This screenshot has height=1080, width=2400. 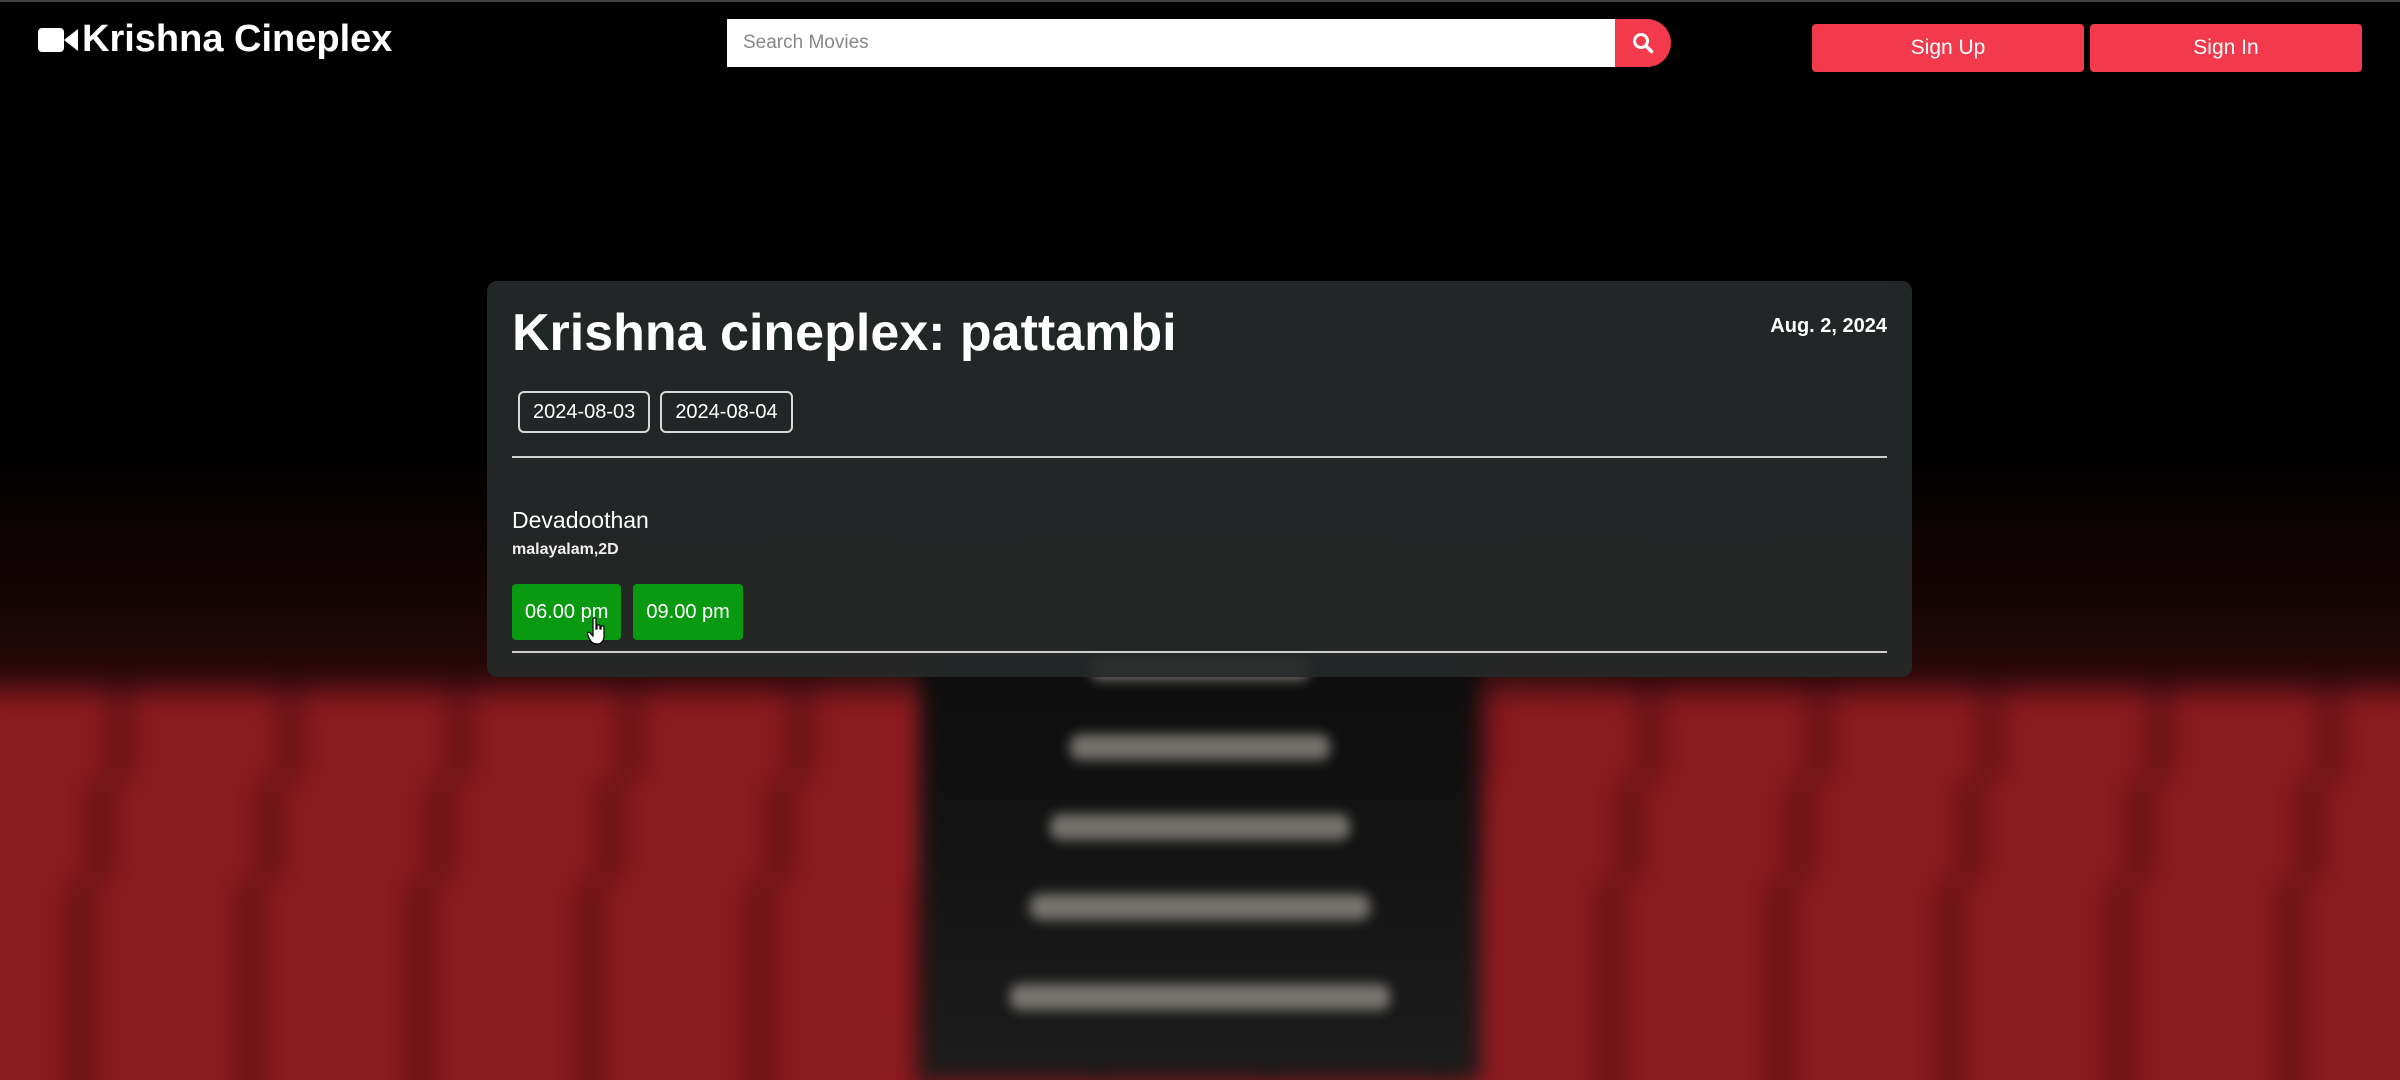 What do you see at coordinates (688, 612) in the screenshot?
I see `showtime-button: 09.00 pm` at bounding box center [688, 612].